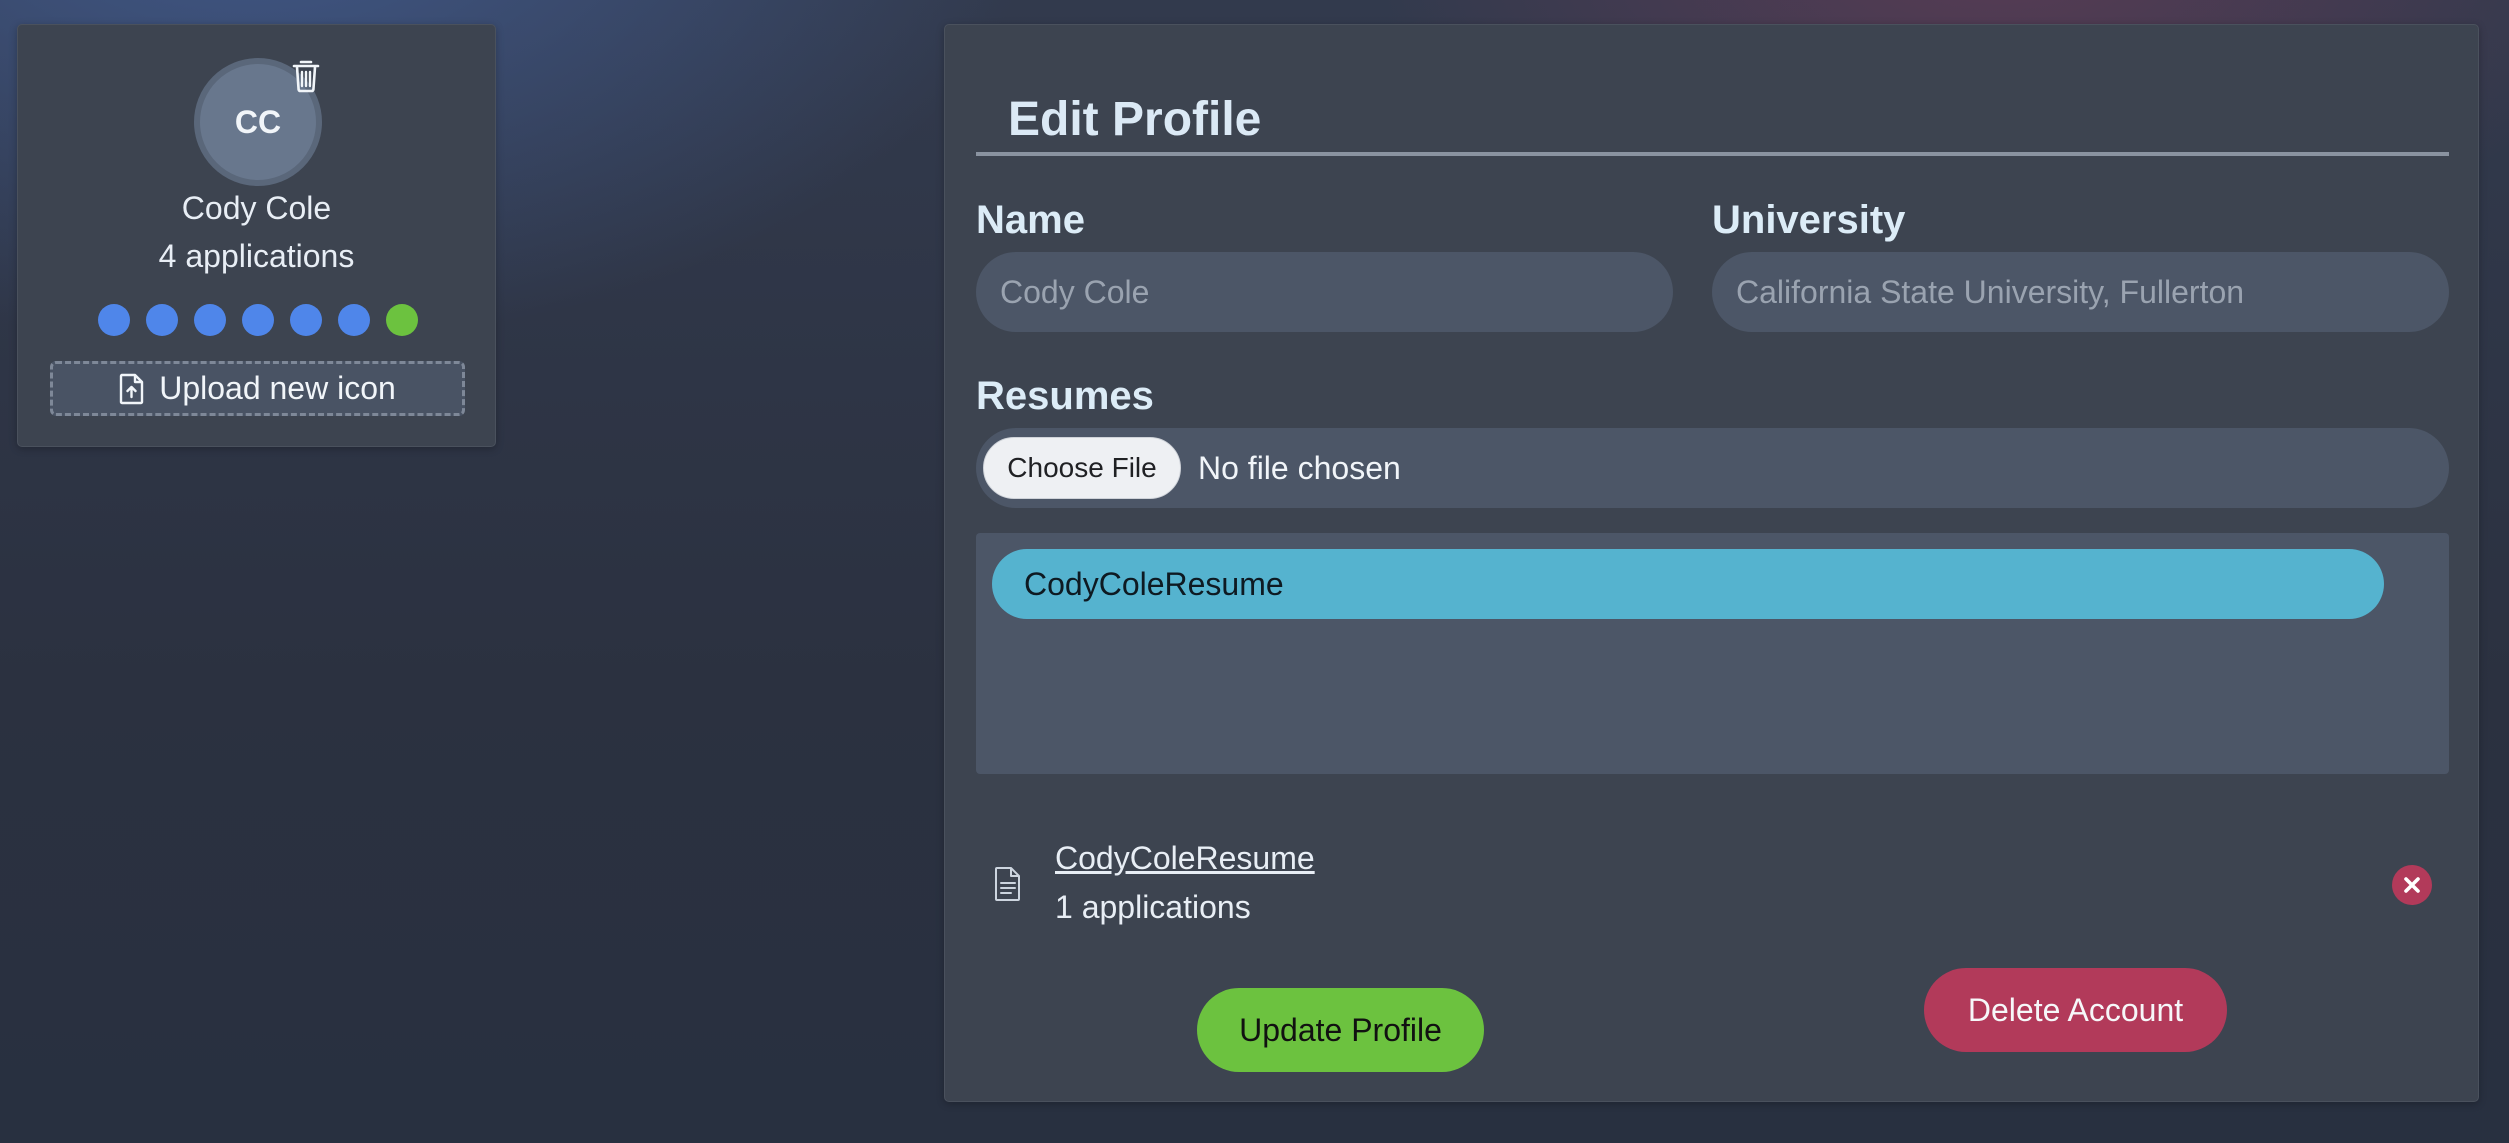 This screenshot has height=1143, width=2509. What do you see at coordinates (256, 256) in the screenshot?
I see `profile-application-count: 4 applications` at bounding box center [256, 256].